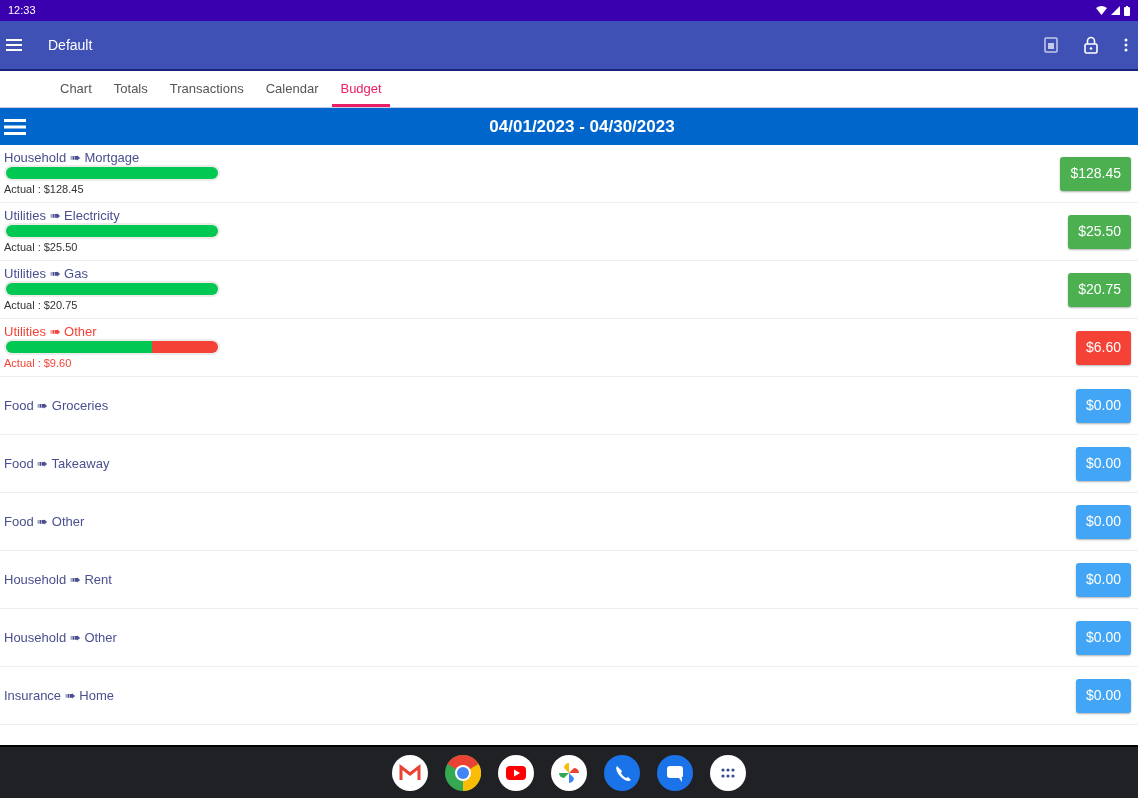 The width and height of the screenshot is (1138, 800). I want to click on more-options-icon, so click(1126, 45).